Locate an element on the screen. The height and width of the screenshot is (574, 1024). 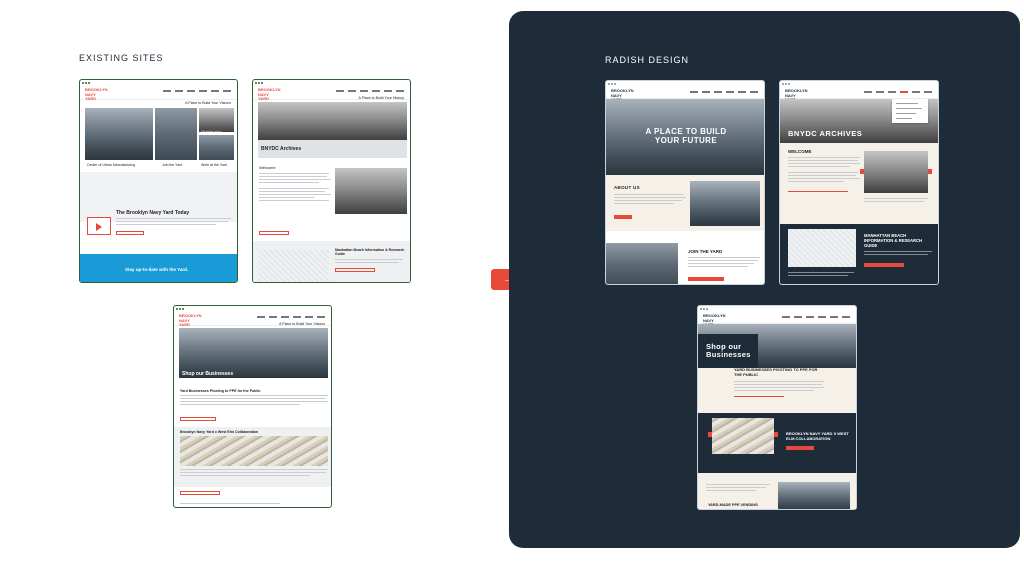
join-button is located at coordinates (706, 279).